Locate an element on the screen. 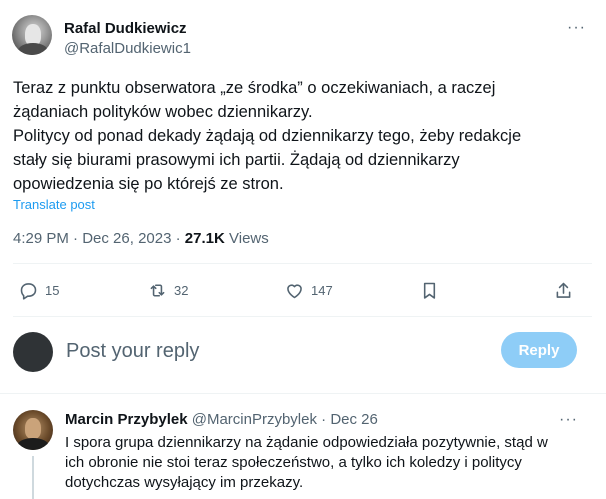 Image resolution: width=606 pixels, height=499 pixels. views-label: Views is located at coordinates (249, 238).